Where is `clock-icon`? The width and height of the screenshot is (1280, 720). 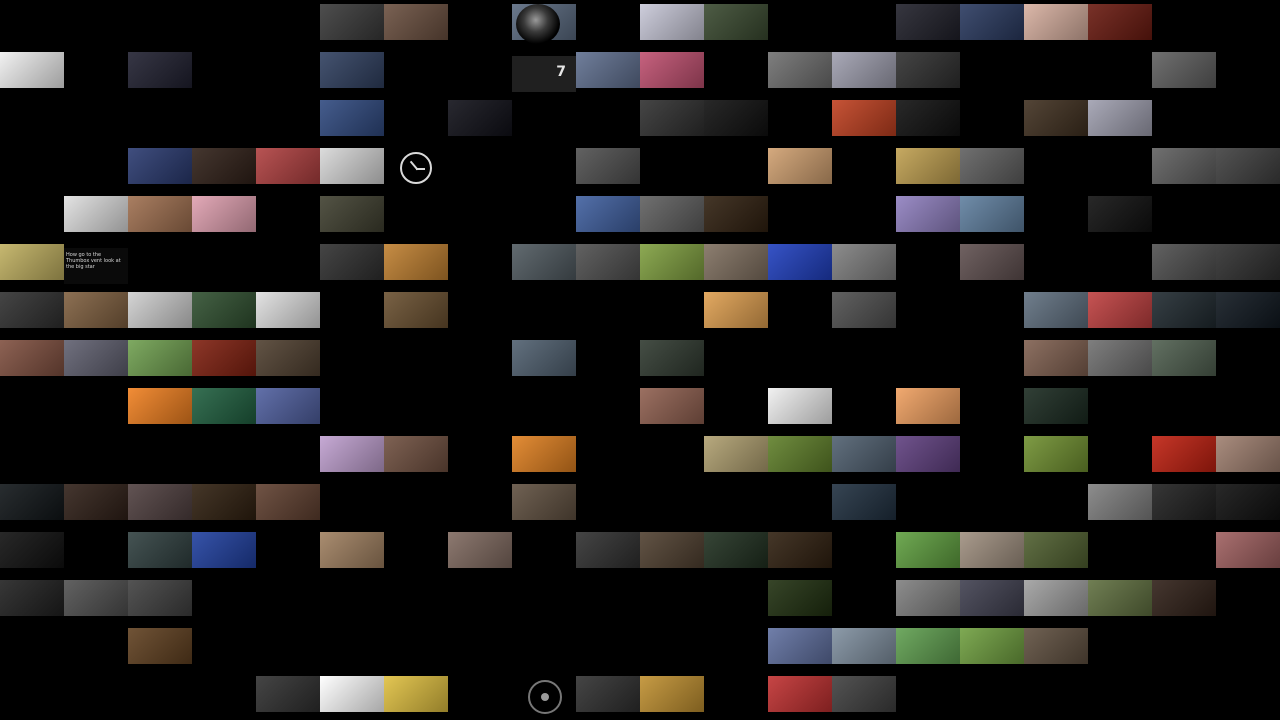
clock-icon is located at coordinates (416, 168).